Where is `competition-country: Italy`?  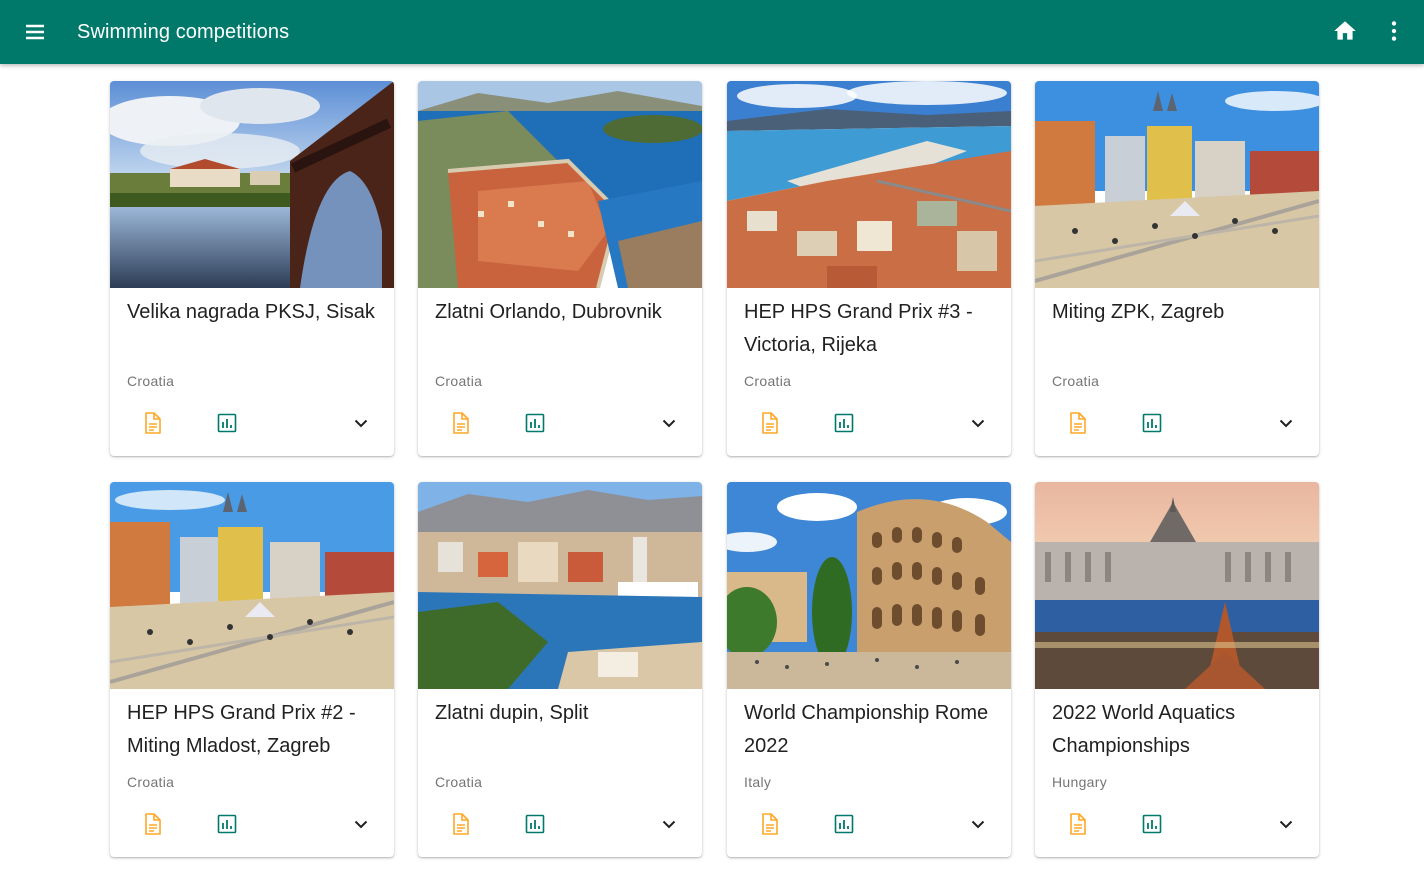
competition-country: Italy is located at coordinates (758, 782).